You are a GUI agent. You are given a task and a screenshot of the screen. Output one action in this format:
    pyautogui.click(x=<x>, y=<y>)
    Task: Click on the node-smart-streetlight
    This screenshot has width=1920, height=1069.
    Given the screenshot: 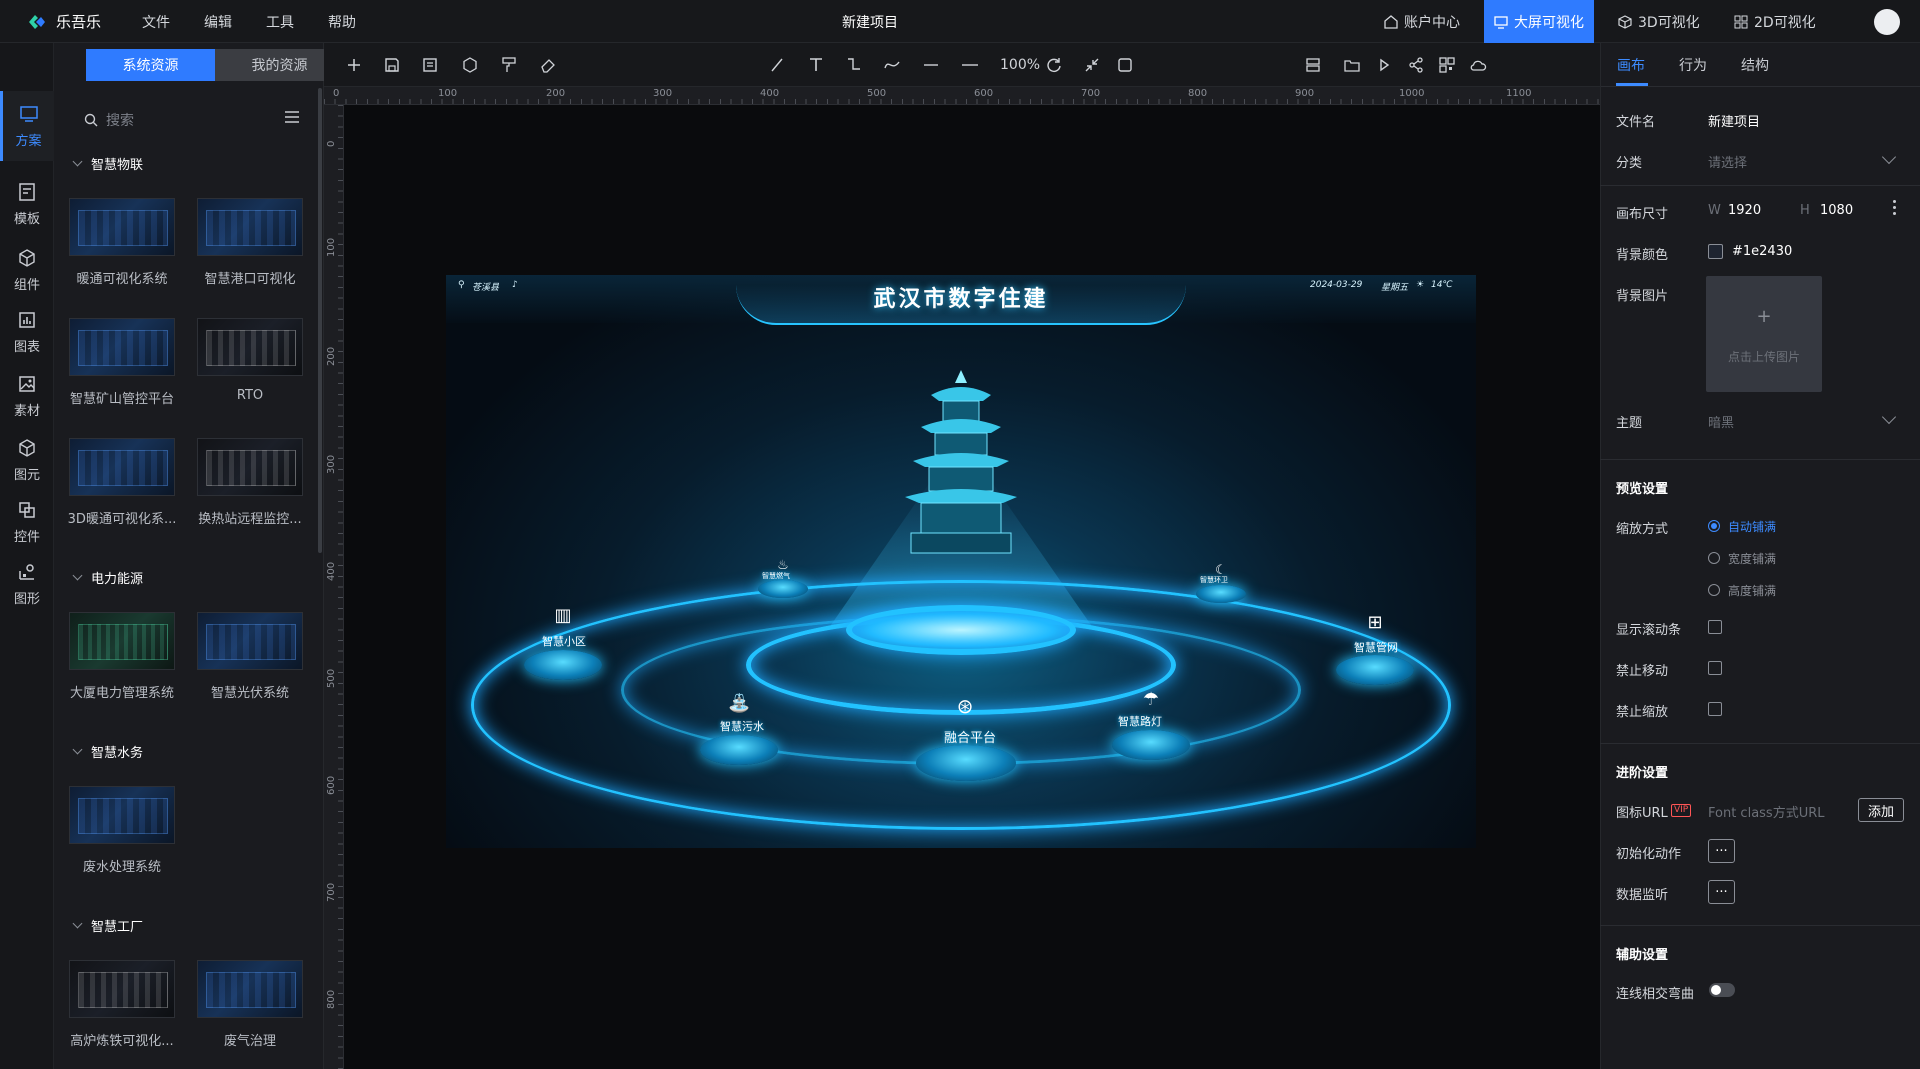 What is the action you would take?
    pyautogui.click(x=1151, y=745)
    